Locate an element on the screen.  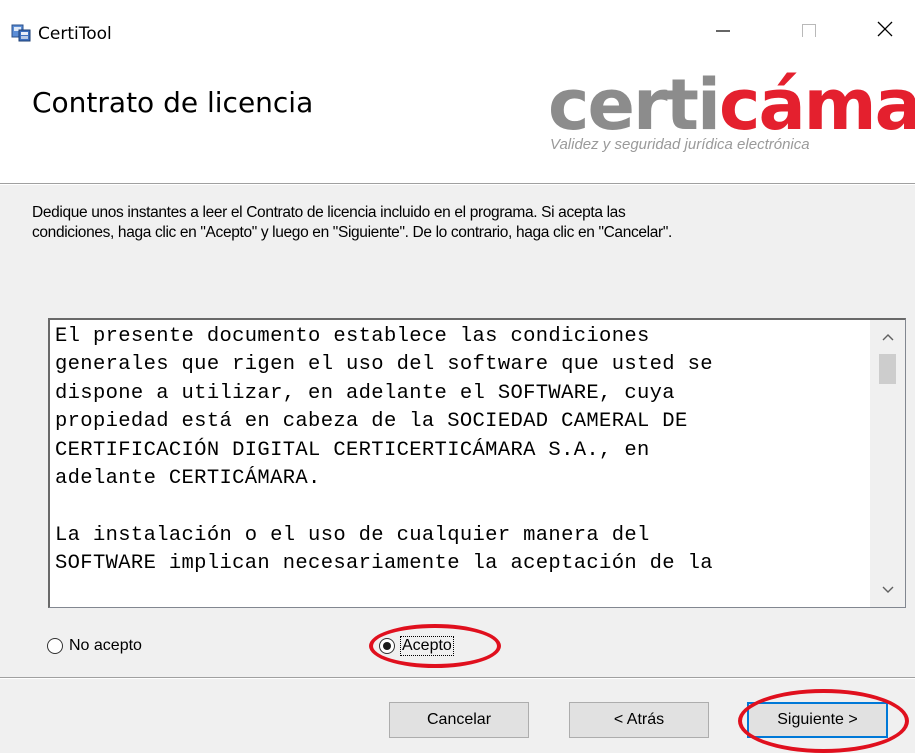
maximize-icon is located at coordinates (809, 31).